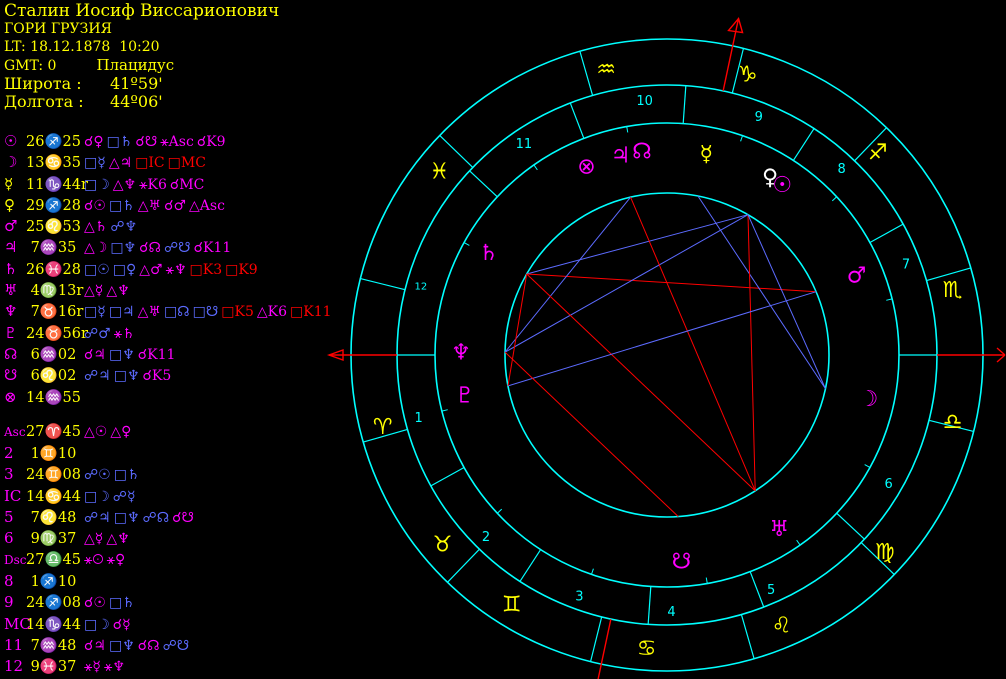 This screenshot has width=1006, height=679. What do you see at coordinates (621, 155) in the screenshot?
I see `planet-glyph: ♃` at bounding box center [621, 155].